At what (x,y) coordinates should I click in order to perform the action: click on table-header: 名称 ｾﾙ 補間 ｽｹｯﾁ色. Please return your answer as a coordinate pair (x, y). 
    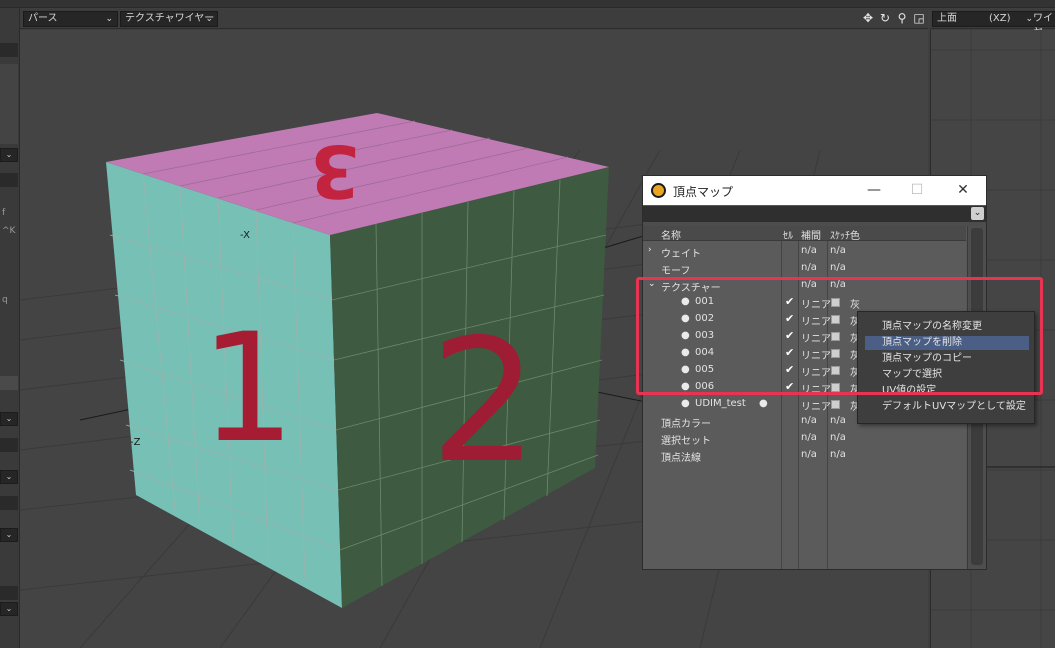
    Looking at the image, I should click on (804, 234).